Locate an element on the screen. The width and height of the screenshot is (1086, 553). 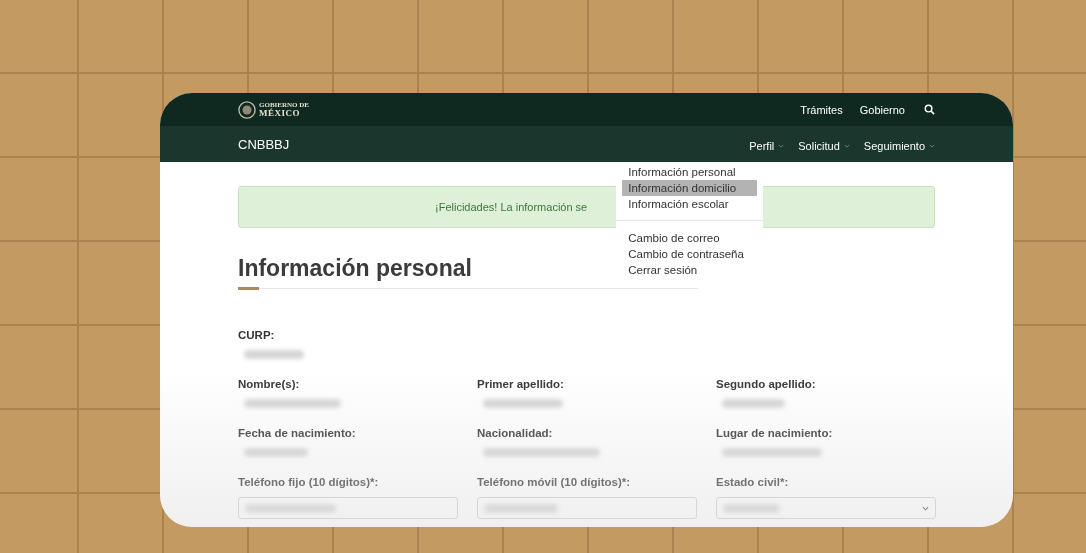
field-label: Segundo apellido: is located at coordinates (766, 384).